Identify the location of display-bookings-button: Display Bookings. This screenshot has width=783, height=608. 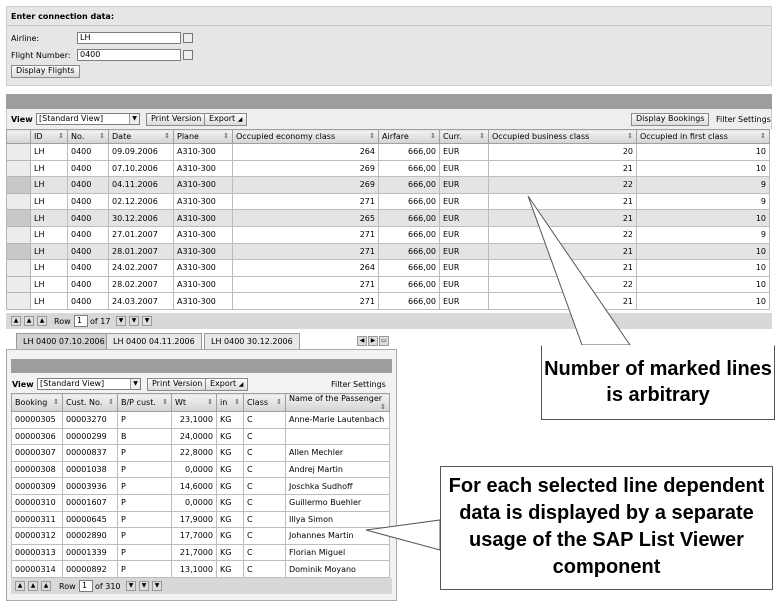
(670, 119).